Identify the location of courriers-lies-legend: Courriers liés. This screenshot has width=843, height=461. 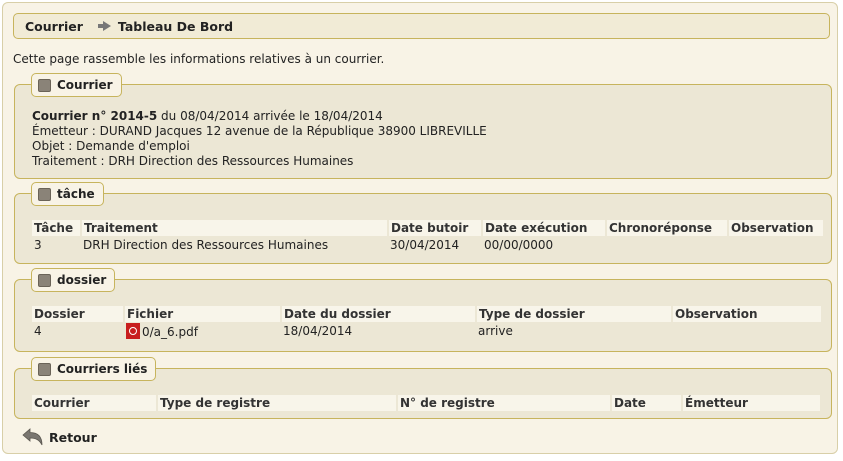
(94, 369).